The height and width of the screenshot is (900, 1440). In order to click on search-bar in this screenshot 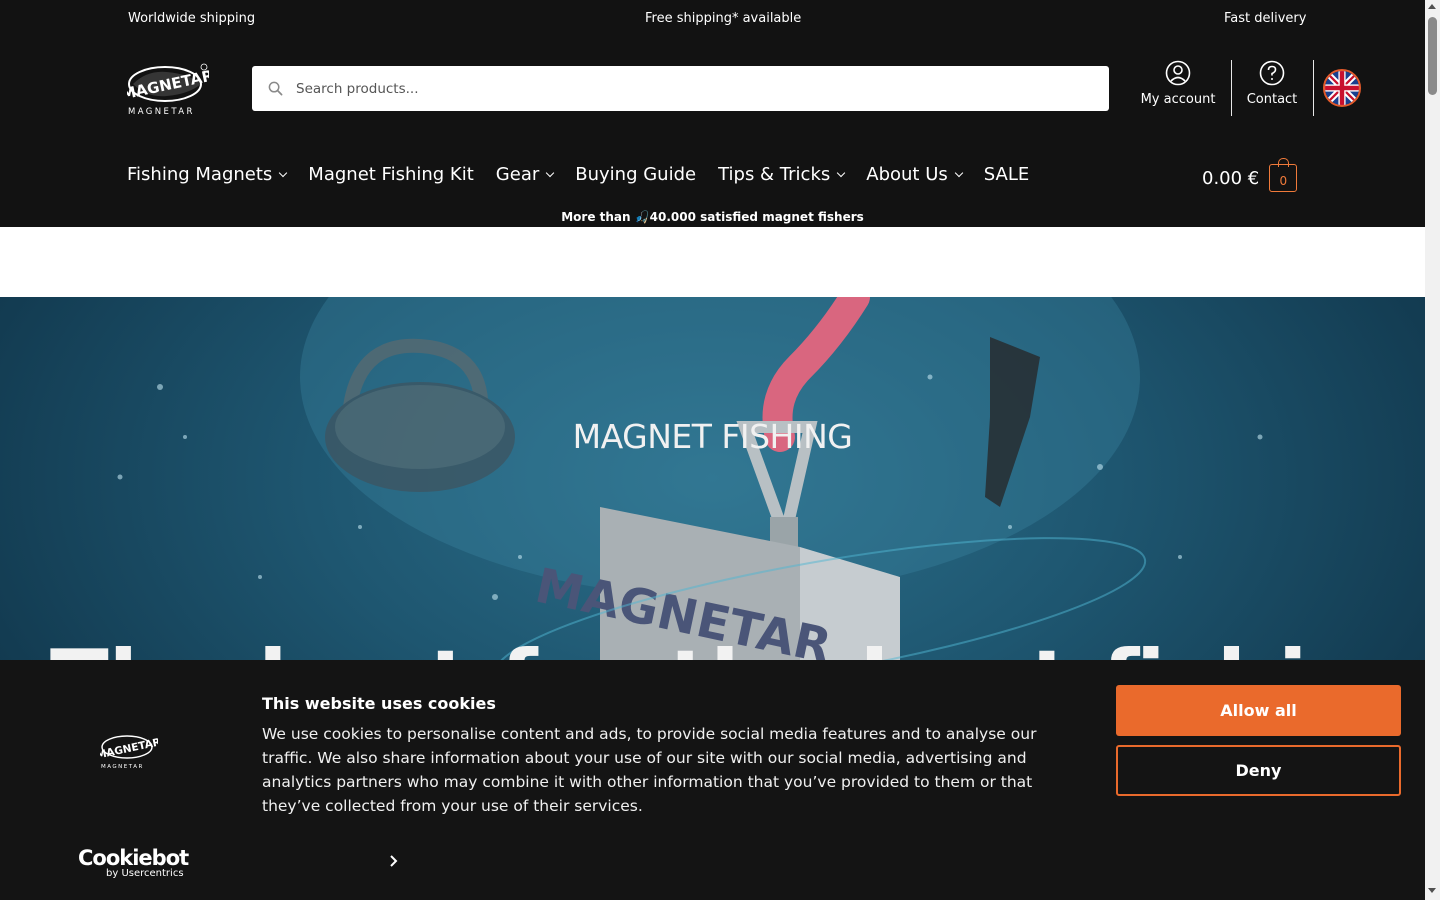, I will do `click(680, 88)`.